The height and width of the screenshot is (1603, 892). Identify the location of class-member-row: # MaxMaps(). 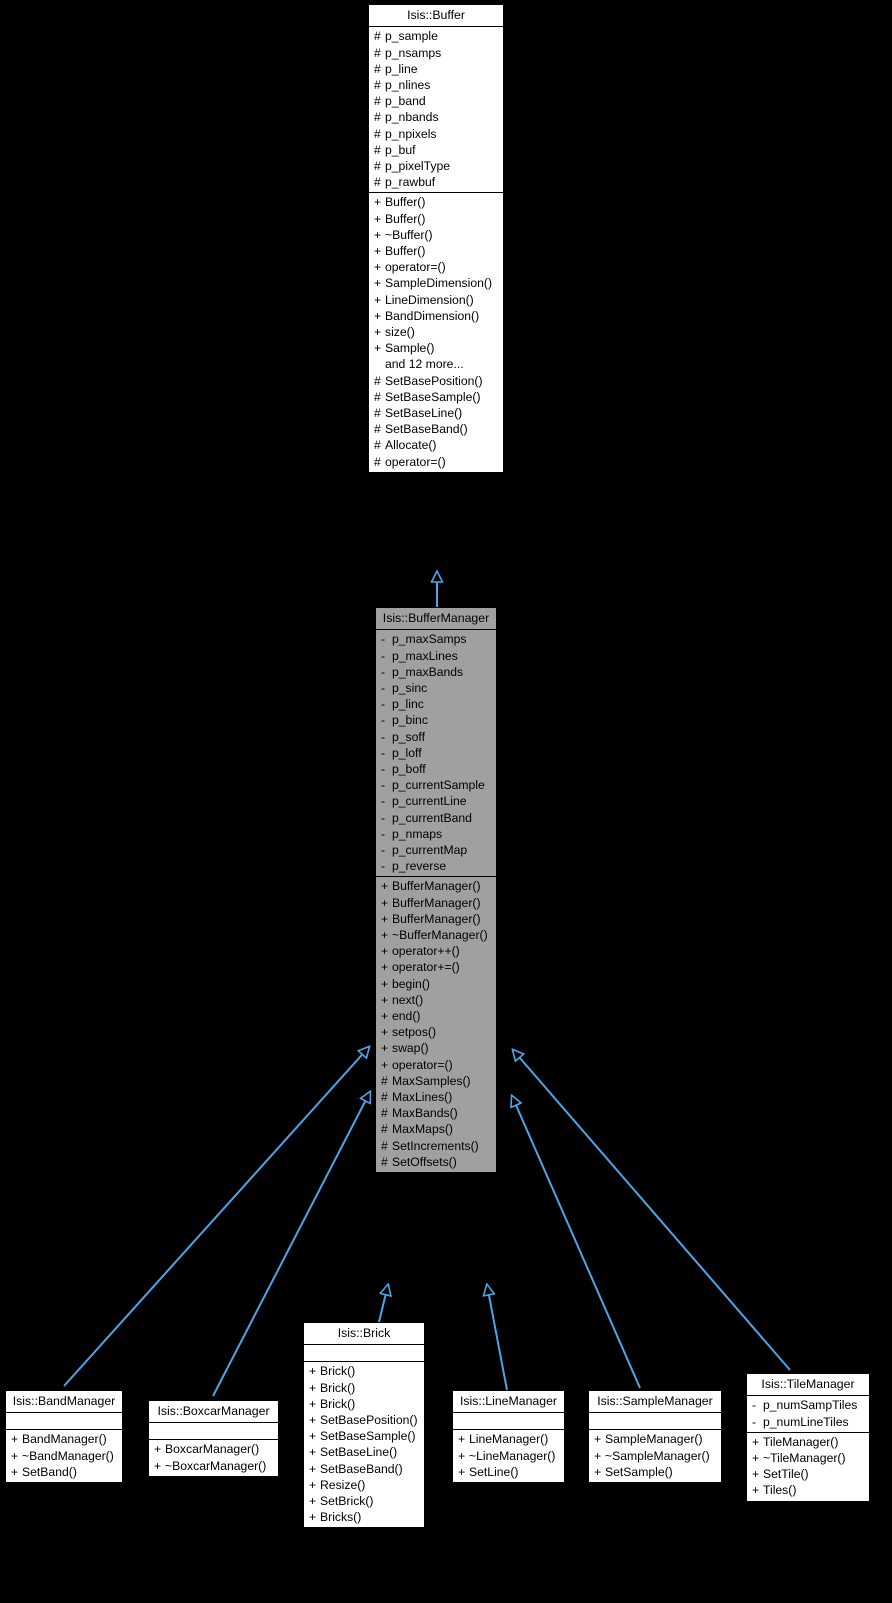
(436, 1129).